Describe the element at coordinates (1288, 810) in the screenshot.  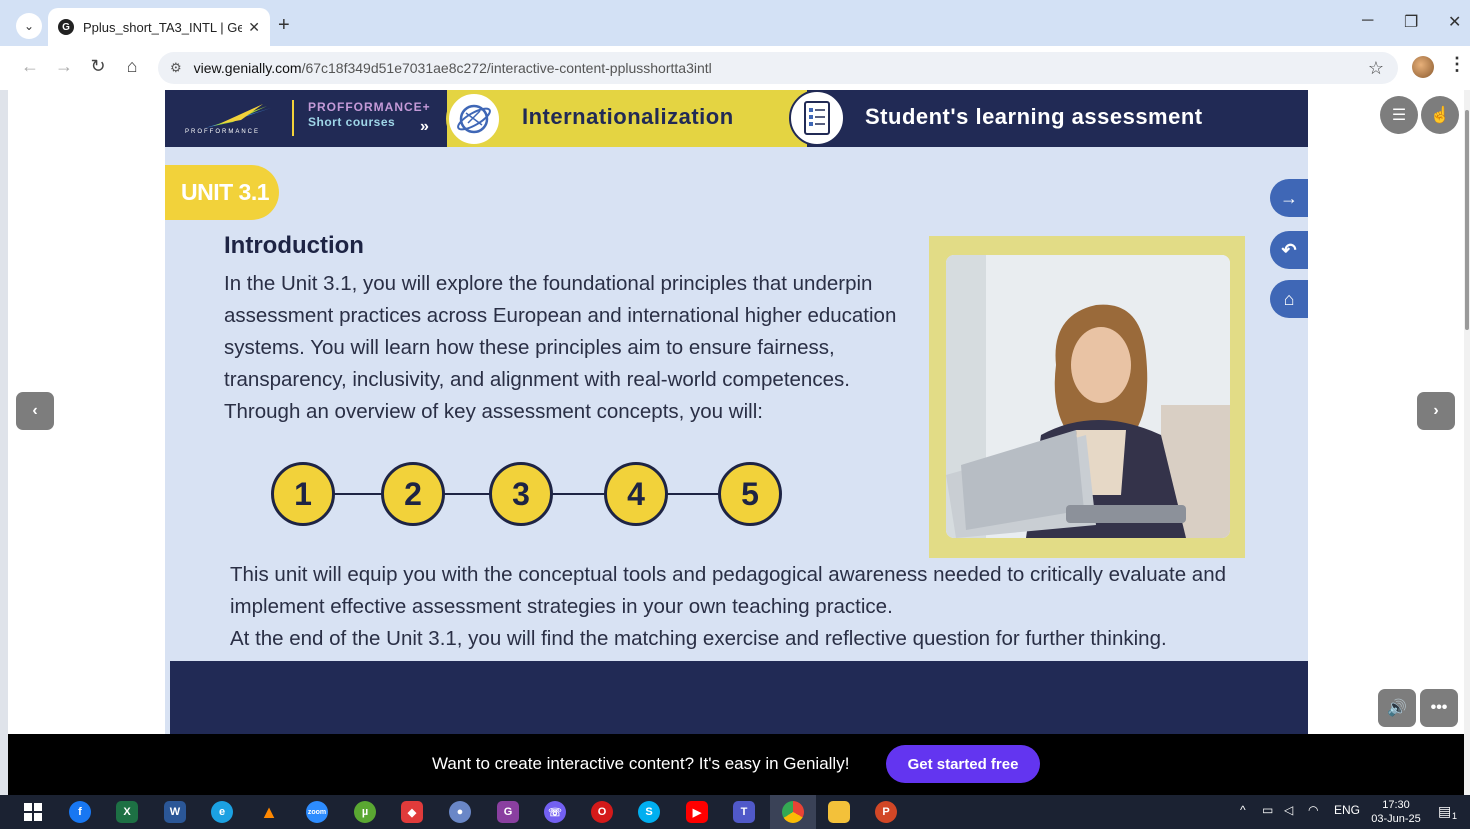
I see `volume-icon: ◁` at that location.